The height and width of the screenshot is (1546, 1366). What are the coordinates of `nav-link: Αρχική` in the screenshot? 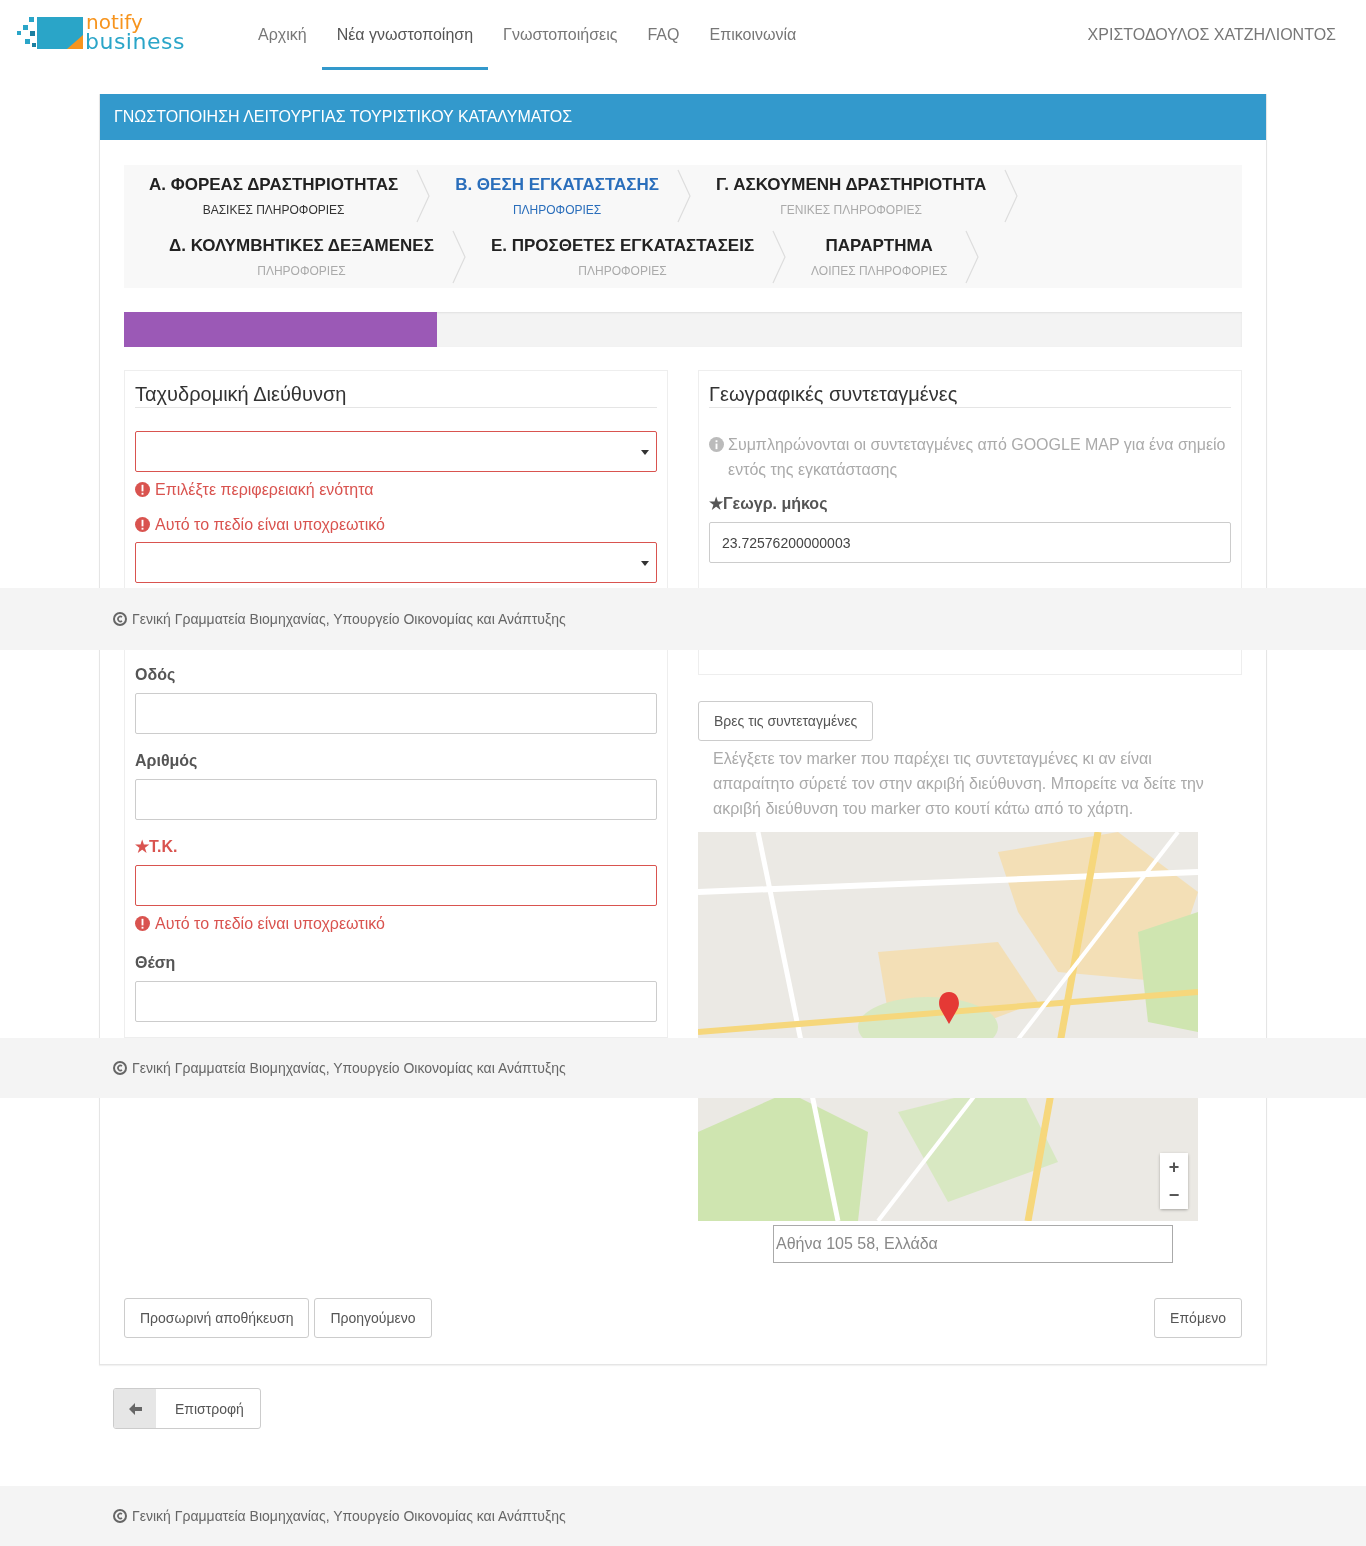 It's located at (282, 35).